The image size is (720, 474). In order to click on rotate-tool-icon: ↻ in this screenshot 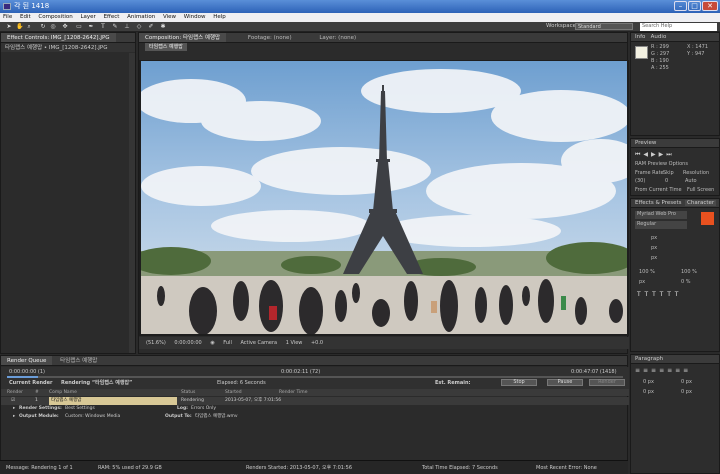, I will do `click(43, 27)`.